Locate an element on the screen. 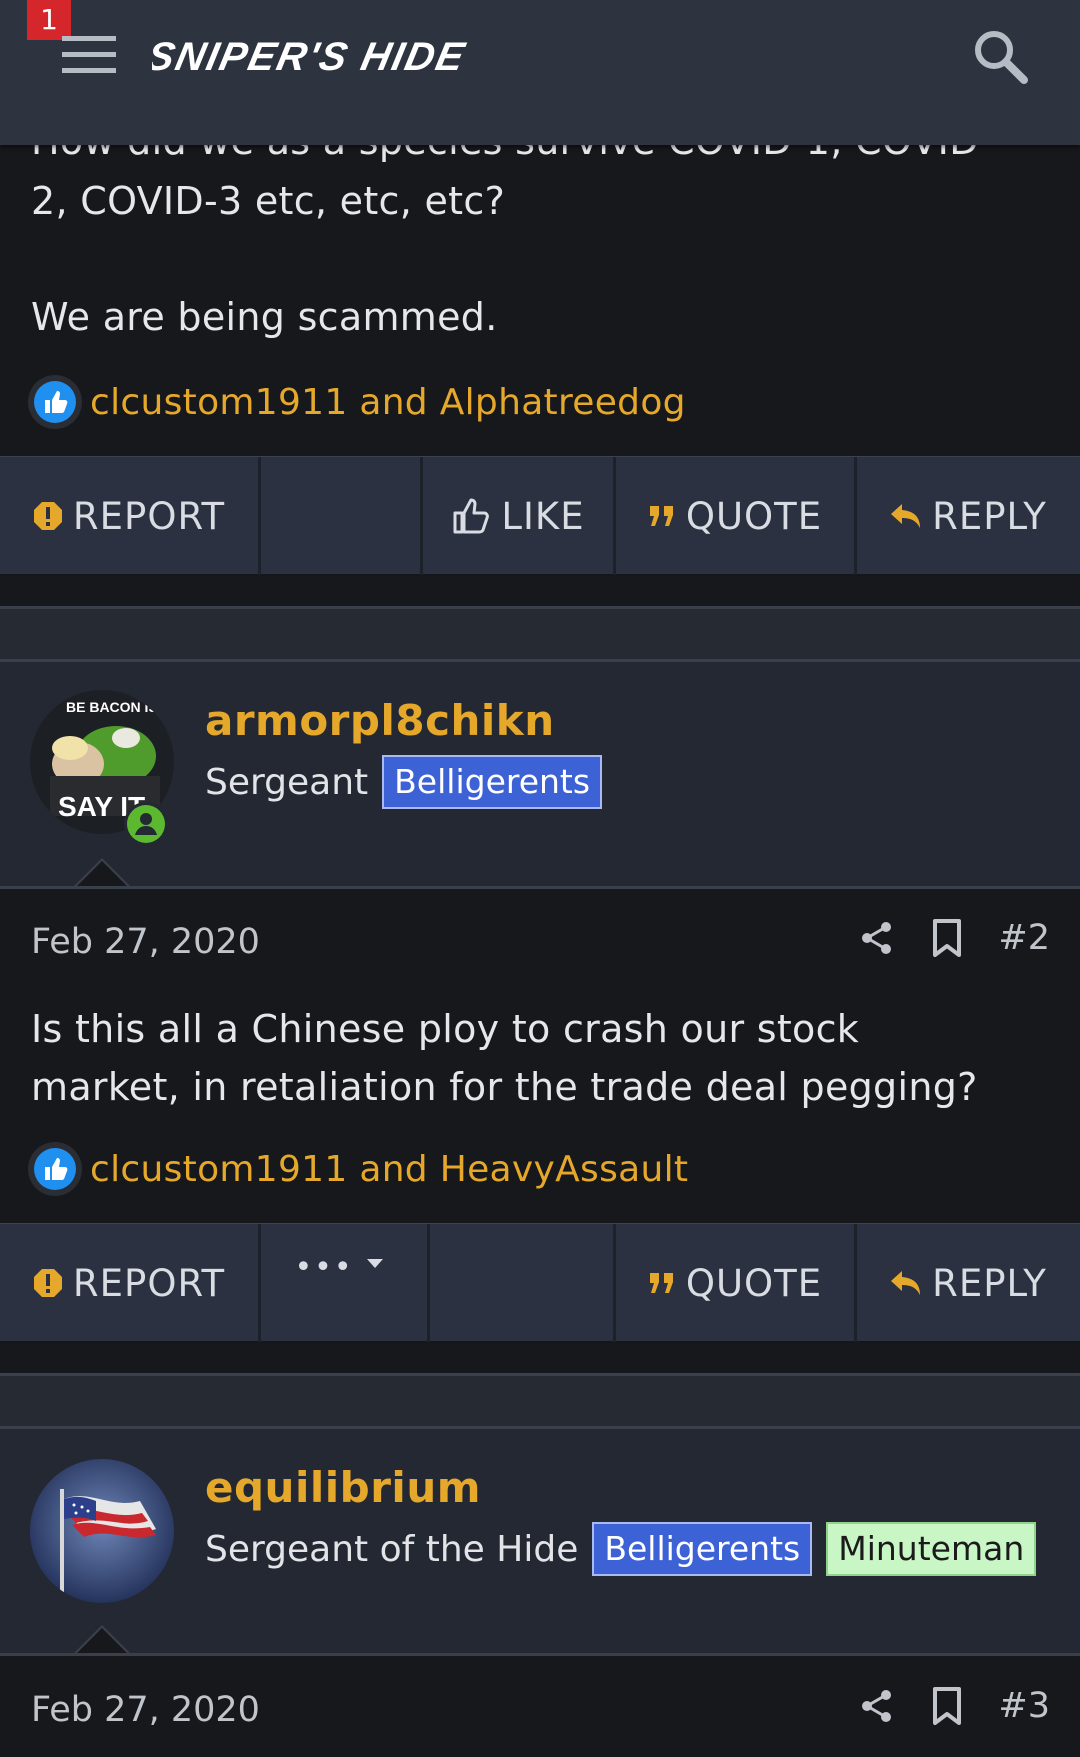 The height and width of the screenshot is (1757, 1080). post1-reactions: clcustom1911 and Alphatreedog is located at coordinates (357, 402).